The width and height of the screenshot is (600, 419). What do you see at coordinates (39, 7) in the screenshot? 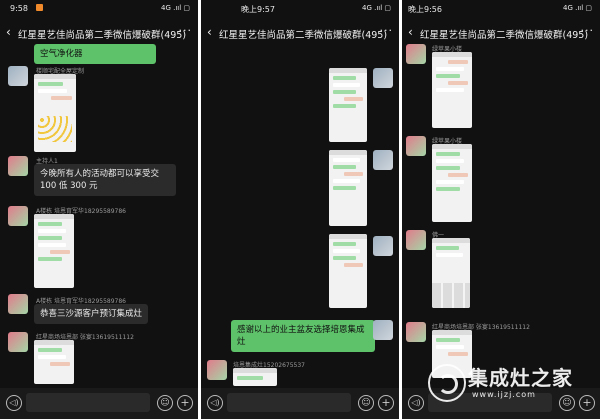
I see `notification-icon` at bounding box center [39, 7].